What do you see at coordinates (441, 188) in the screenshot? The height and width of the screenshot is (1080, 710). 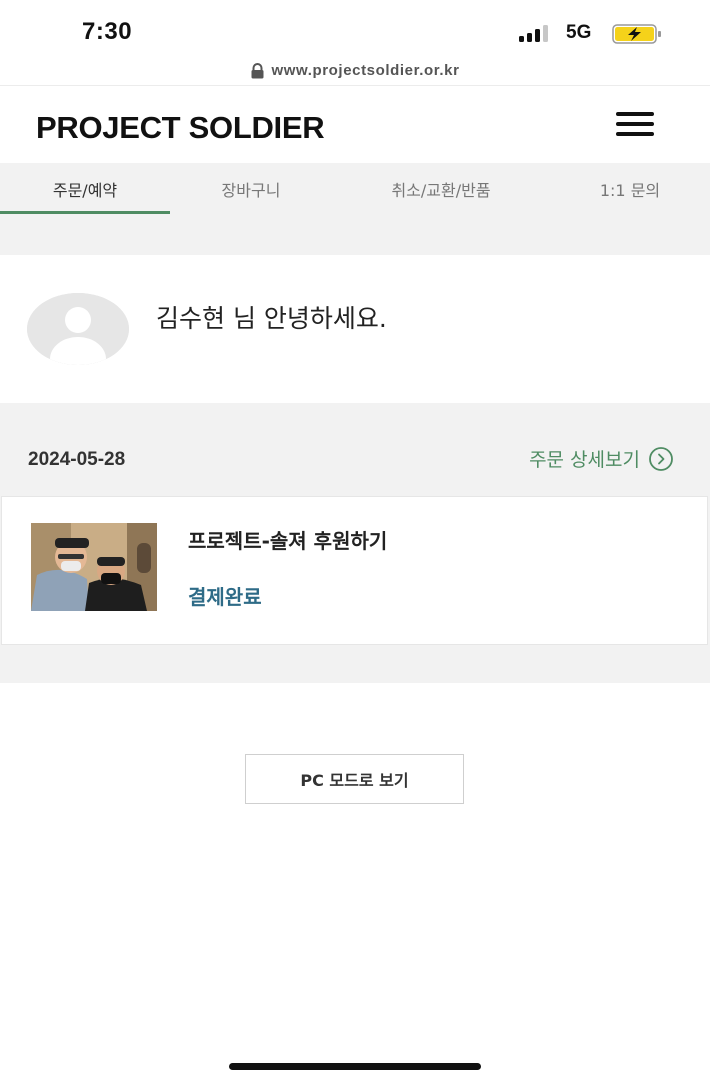 I see `tab-cancel-exchange-return: 취소/교환/반품` at bounding box center [441, 188].